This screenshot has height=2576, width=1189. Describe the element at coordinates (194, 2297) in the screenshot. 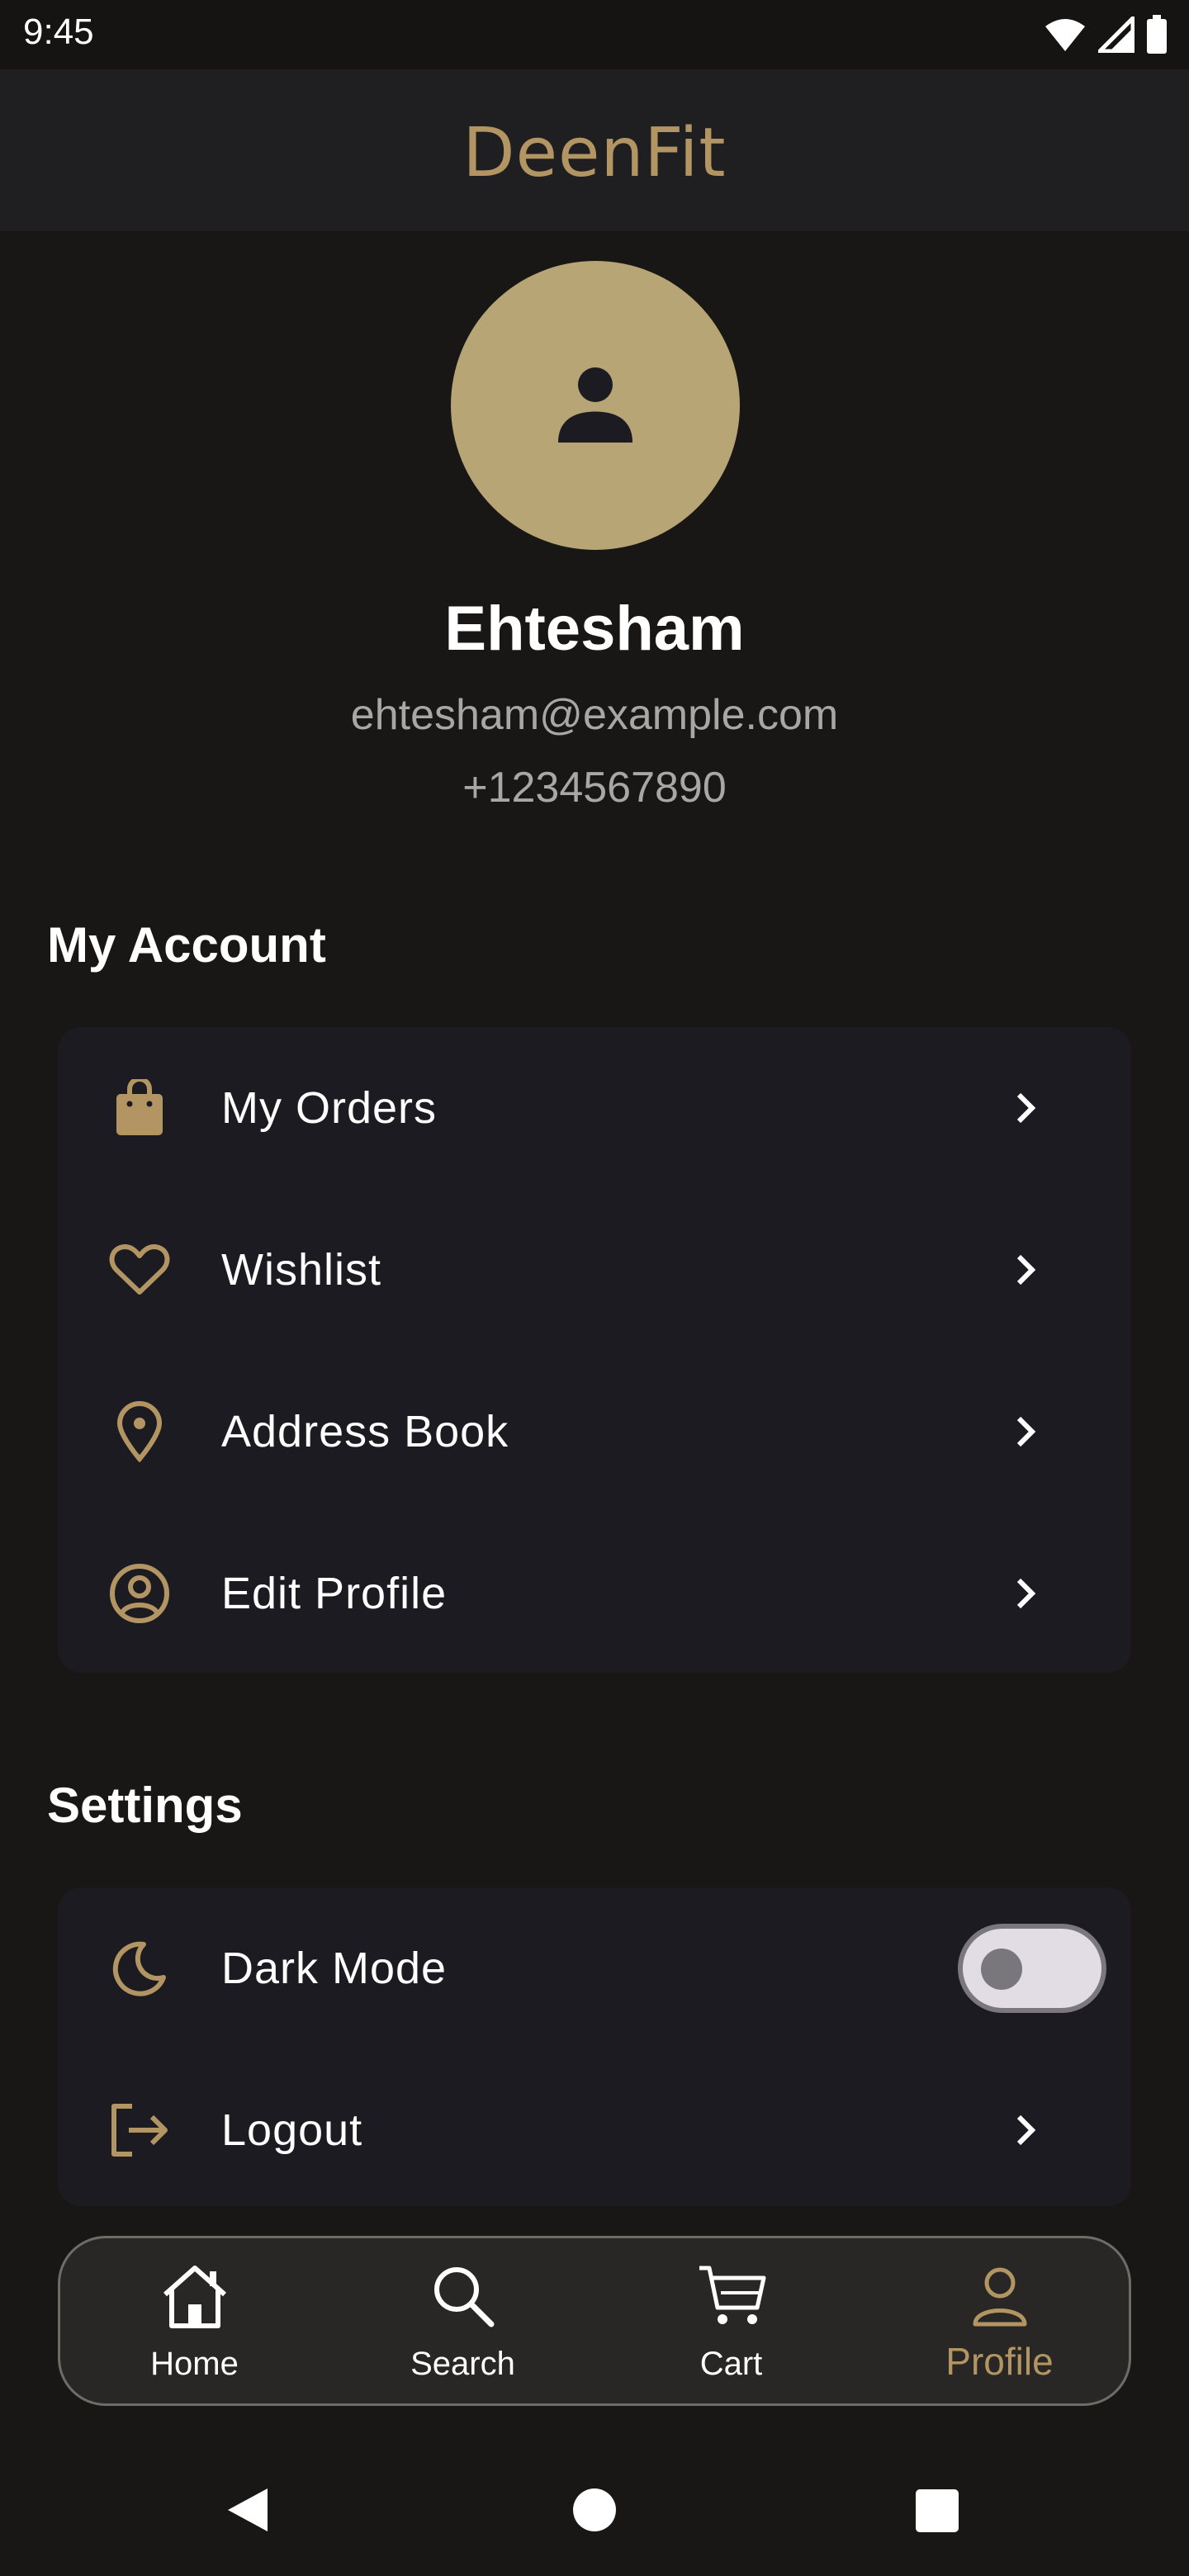

I see `home-icon` at that location.